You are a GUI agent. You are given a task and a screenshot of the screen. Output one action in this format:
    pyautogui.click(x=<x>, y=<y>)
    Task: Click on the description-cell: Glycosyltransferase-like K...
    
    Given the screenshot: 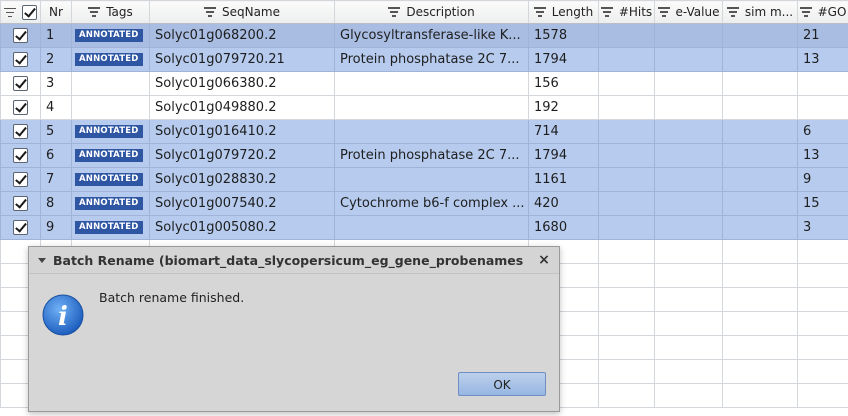 What is the action you would take?
    pyautogui.click(x=431, y=35)
    